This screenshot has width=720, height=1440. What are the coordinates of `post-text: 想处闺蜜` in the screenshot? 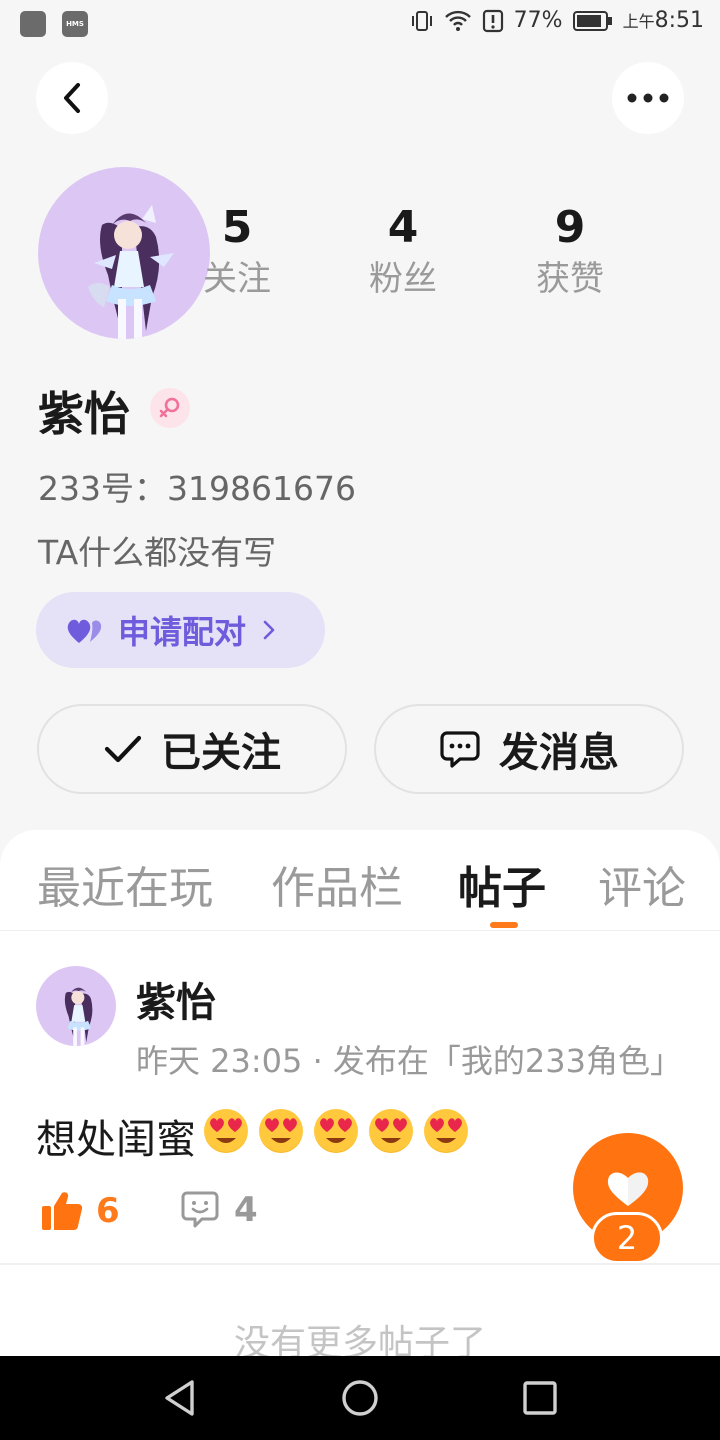 It's located at (116, 1140).